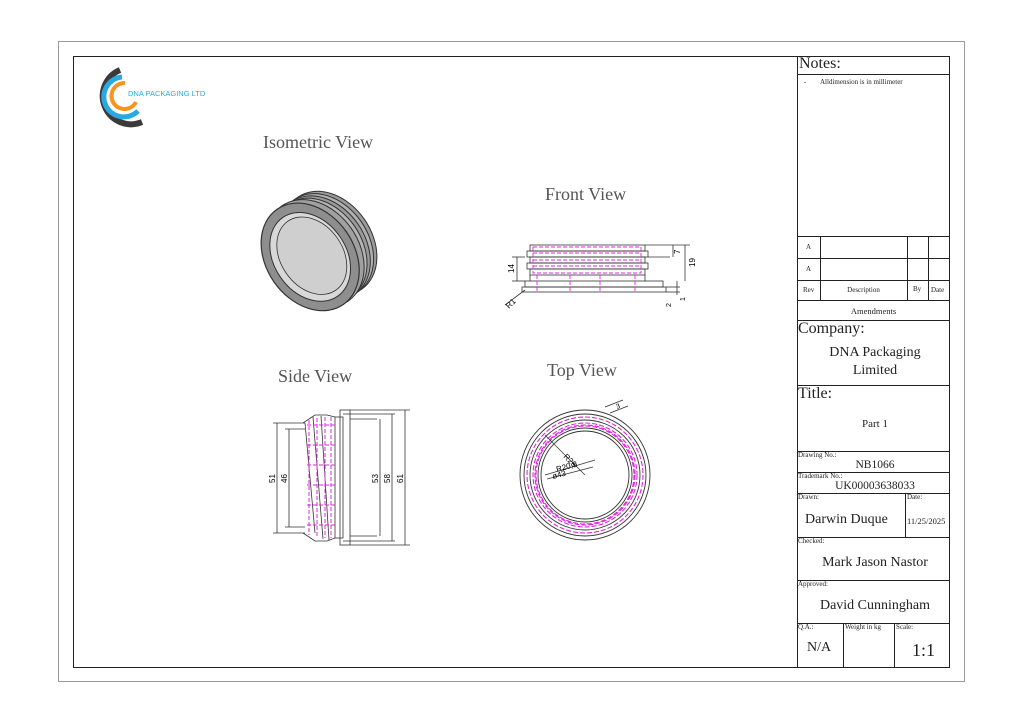 This screenshot has height=724, width=1024. Describe the element at coordinates (400, 478) in the screenshot. I see `side-dim-61: 61` at that location.